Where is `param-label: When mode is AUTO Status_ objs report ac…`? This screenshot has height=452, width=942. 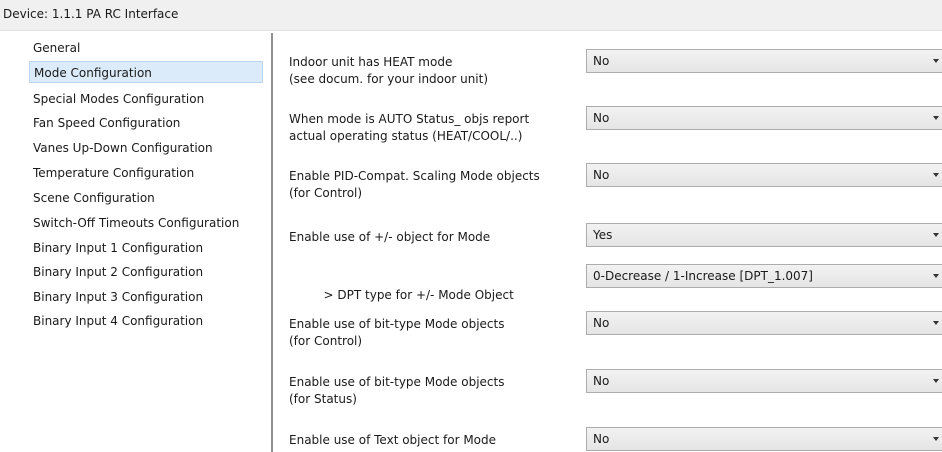 param-label: When mode is AUTO Status_ objs report ac… is located at coordinates (435, 128).